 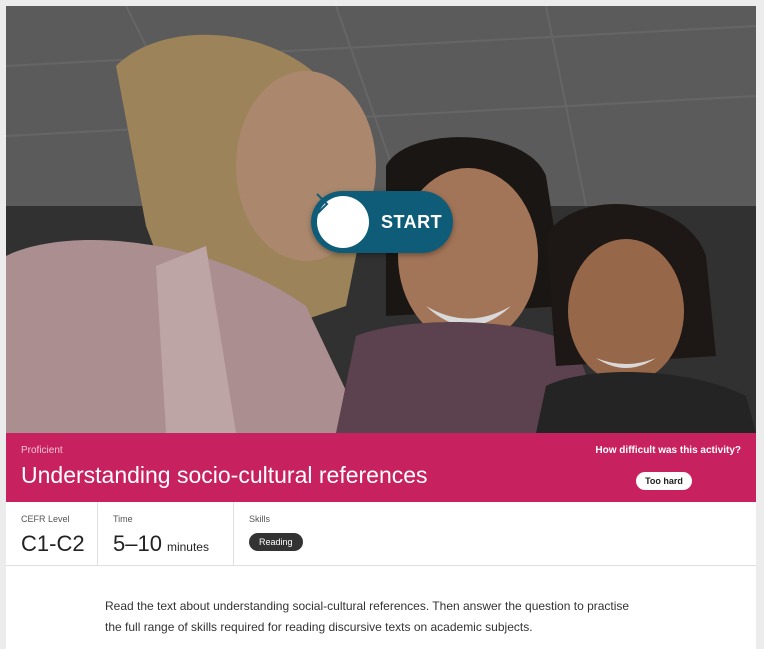 What do you see at coordinates (668, 450) in the screenshot?
I see `difficulty-question: How difficult was this activity?` at bounding box center [668, 450].